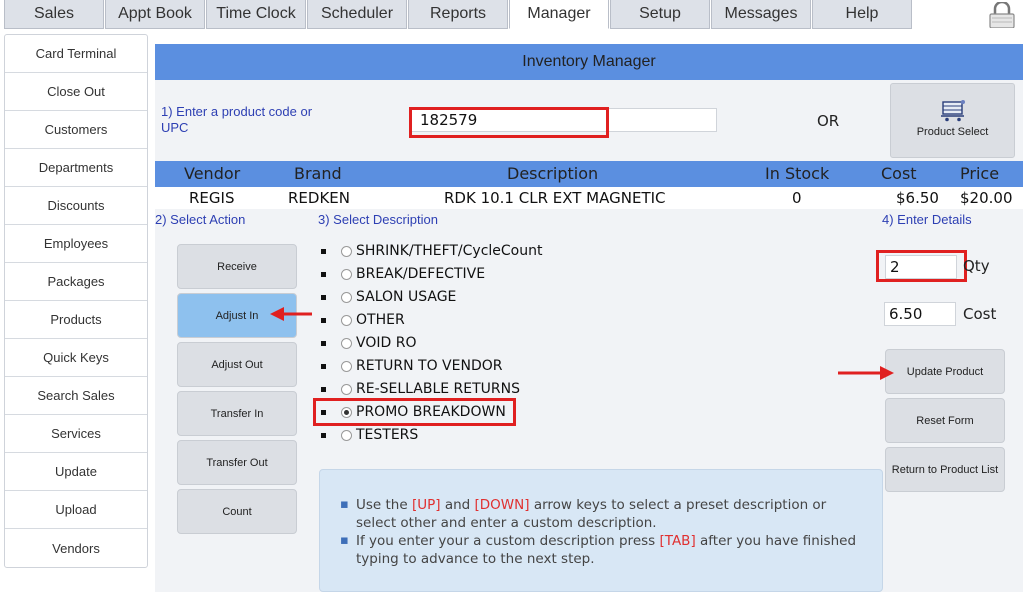  I want to click on cell-price: $20.00, so click(986, 198).